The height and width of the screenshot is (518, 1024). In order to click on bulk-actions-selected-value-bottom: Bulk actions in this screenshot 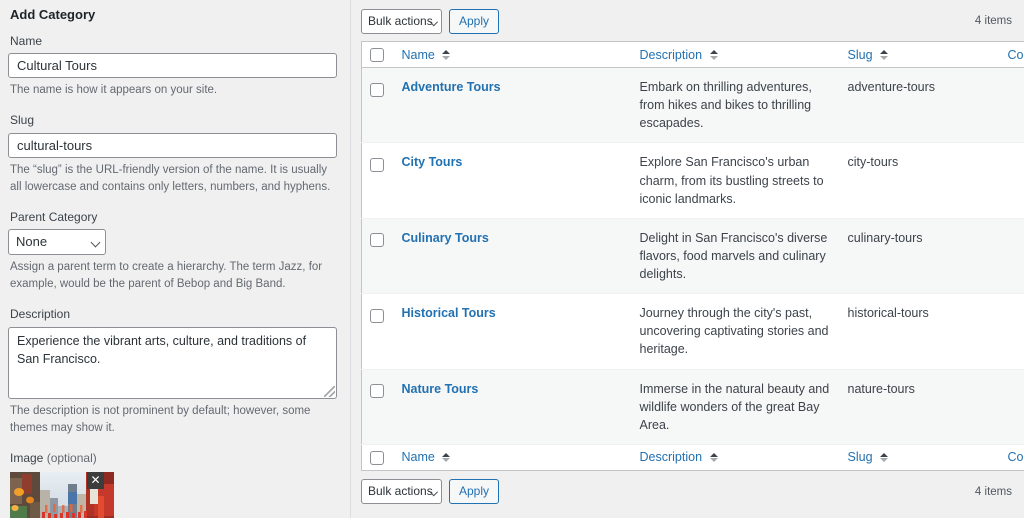, I will do `click(400, 491)`.